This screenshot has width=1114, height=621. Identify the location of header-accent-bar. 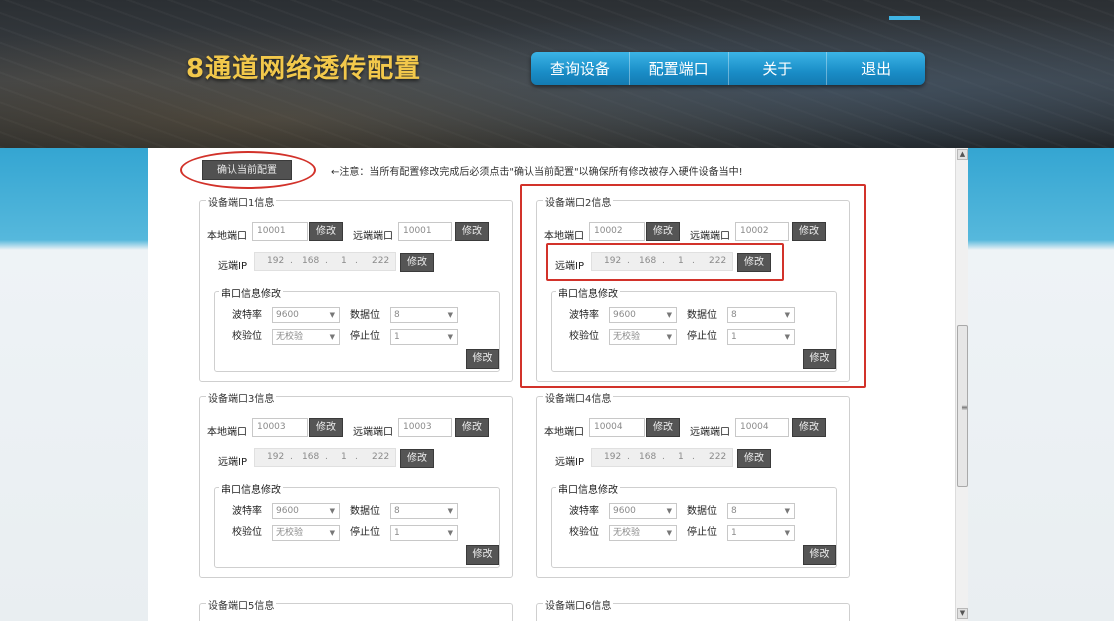
(904, 18).